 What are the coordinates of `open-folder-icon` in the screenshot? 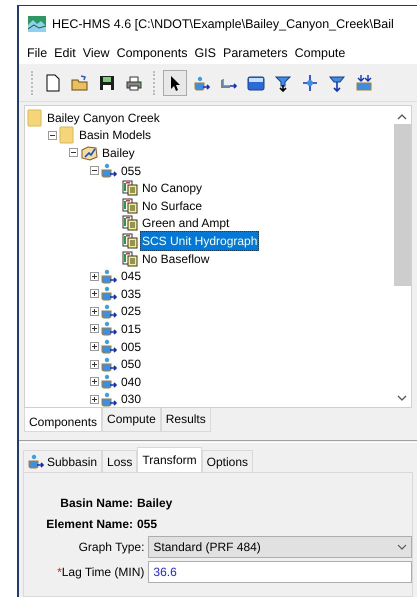 It's located at (80, 82).